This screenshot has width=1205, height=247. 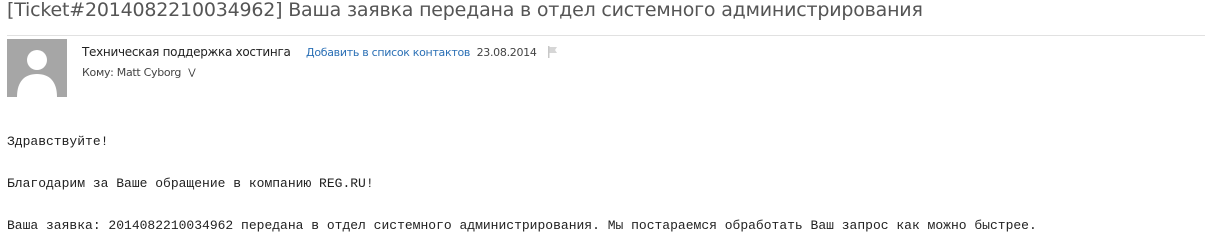 I want to click on avatar-placeholder-icon, so click(x=37, y=68).